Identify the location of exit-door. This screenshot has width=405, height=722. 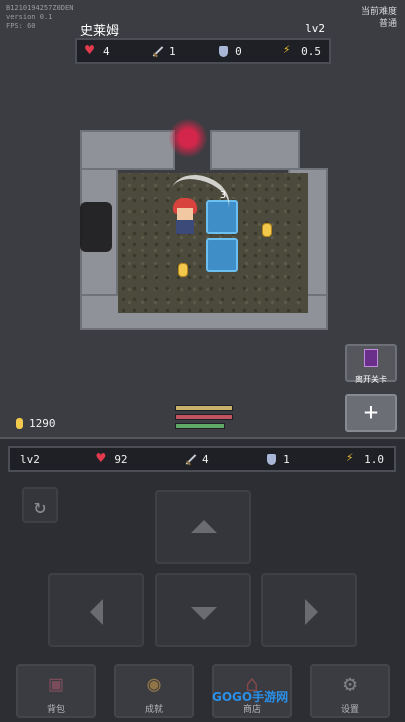
(188, 138).